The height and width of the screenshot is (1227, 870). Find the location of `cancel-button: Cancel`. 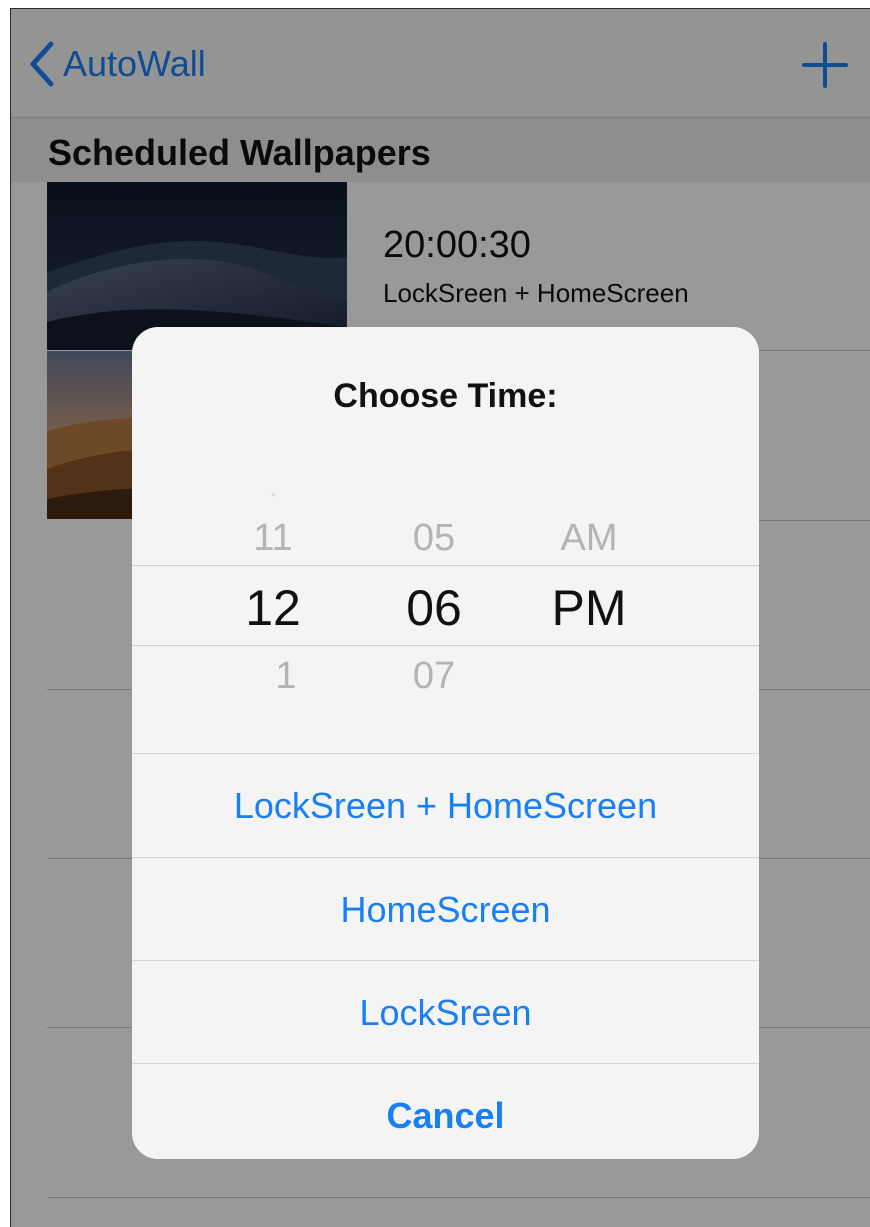

cancel-button: Cancel is located at coordinates (445, 1111).